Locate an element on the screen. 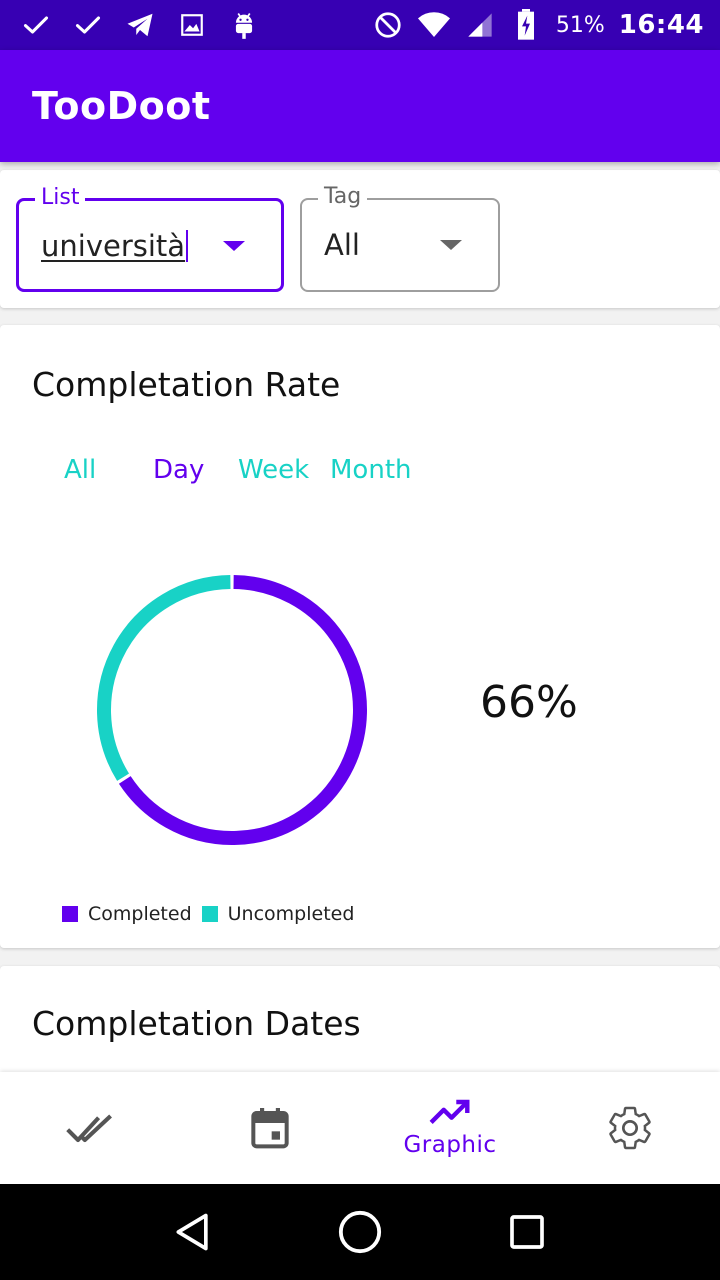 The image size is (720, 1280). back-button is located at coordinates (193, 1232).